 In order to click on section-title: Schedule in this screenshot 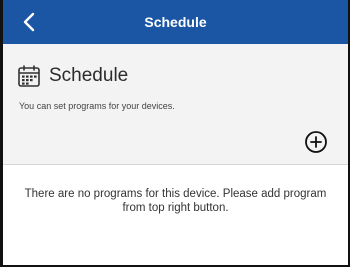, I will do `click(89, 75)`.